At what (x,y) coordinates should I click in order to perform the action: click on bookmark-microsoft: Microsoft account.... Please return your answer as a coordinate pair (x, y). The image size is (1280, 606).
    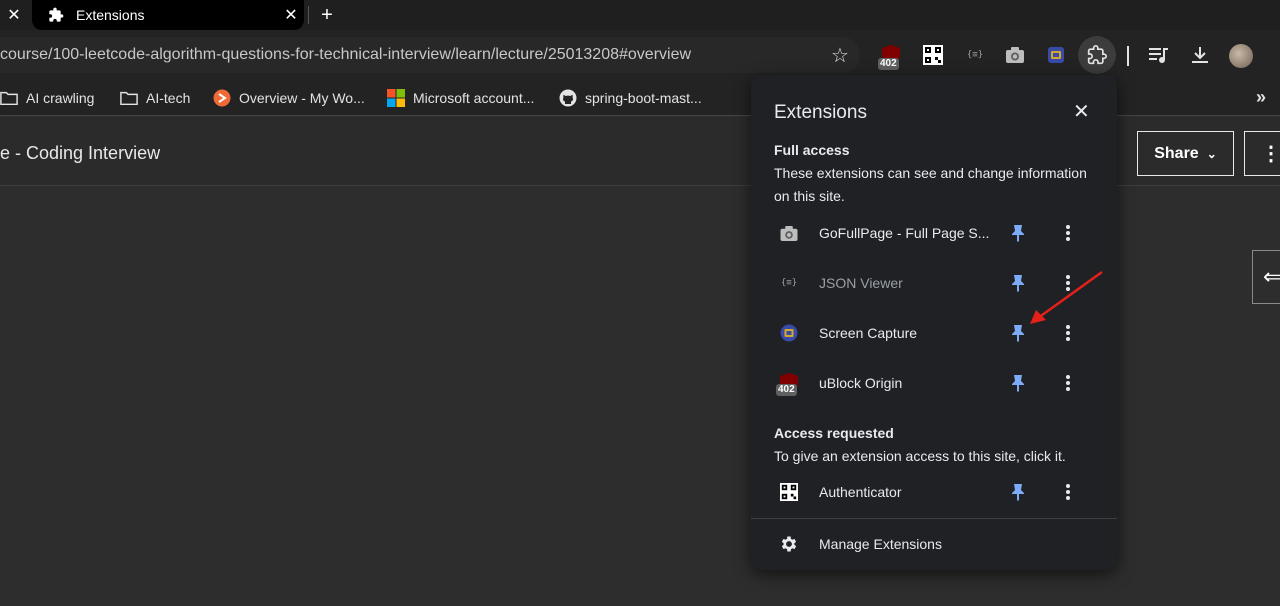
    Looking at the image, I should click on (460, 98).